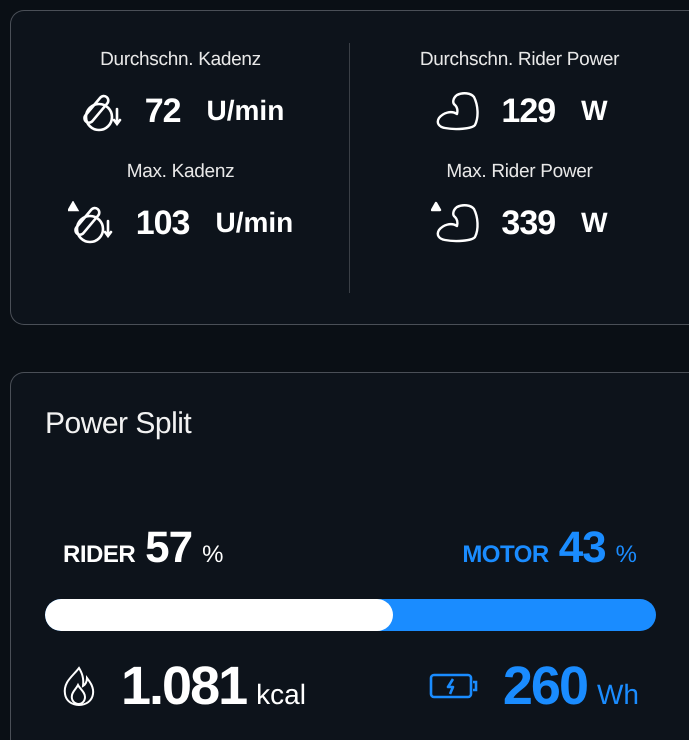  What do you see at coordinates (505, 555) in the screenshot?
I see `motor-label: MOTOR` at bounding box center [505, 555].